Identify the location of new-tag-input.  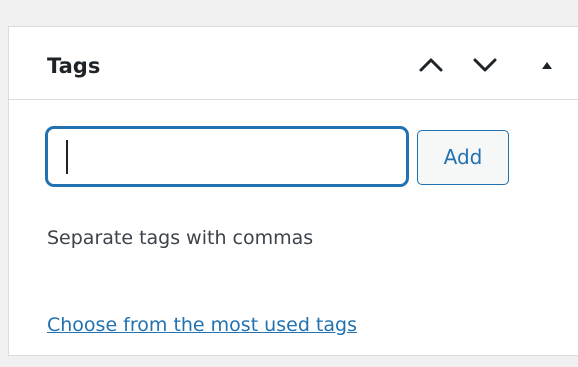
(227, 156).